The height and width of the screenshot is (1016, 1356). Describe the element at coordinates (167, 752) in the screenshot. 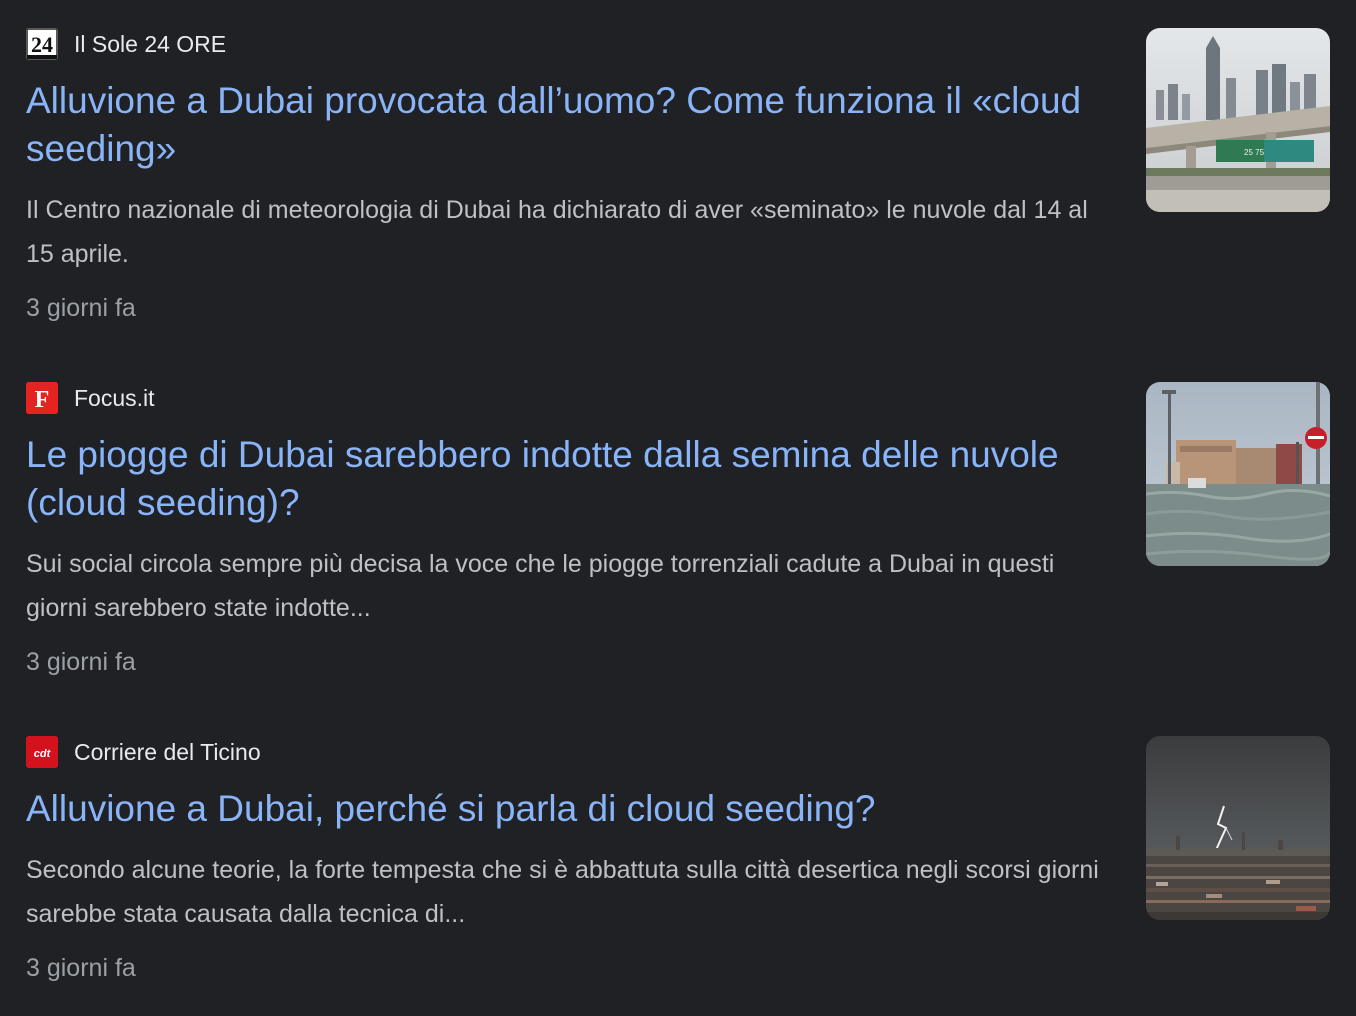

I see `article-source-name: Corriere del Ticino` at that location.